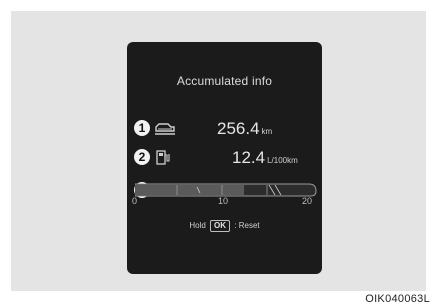 The height and width of the screenshot is (307, 438). I want to click on reset-hint: Hold OK : Reset, so click(224, 226).